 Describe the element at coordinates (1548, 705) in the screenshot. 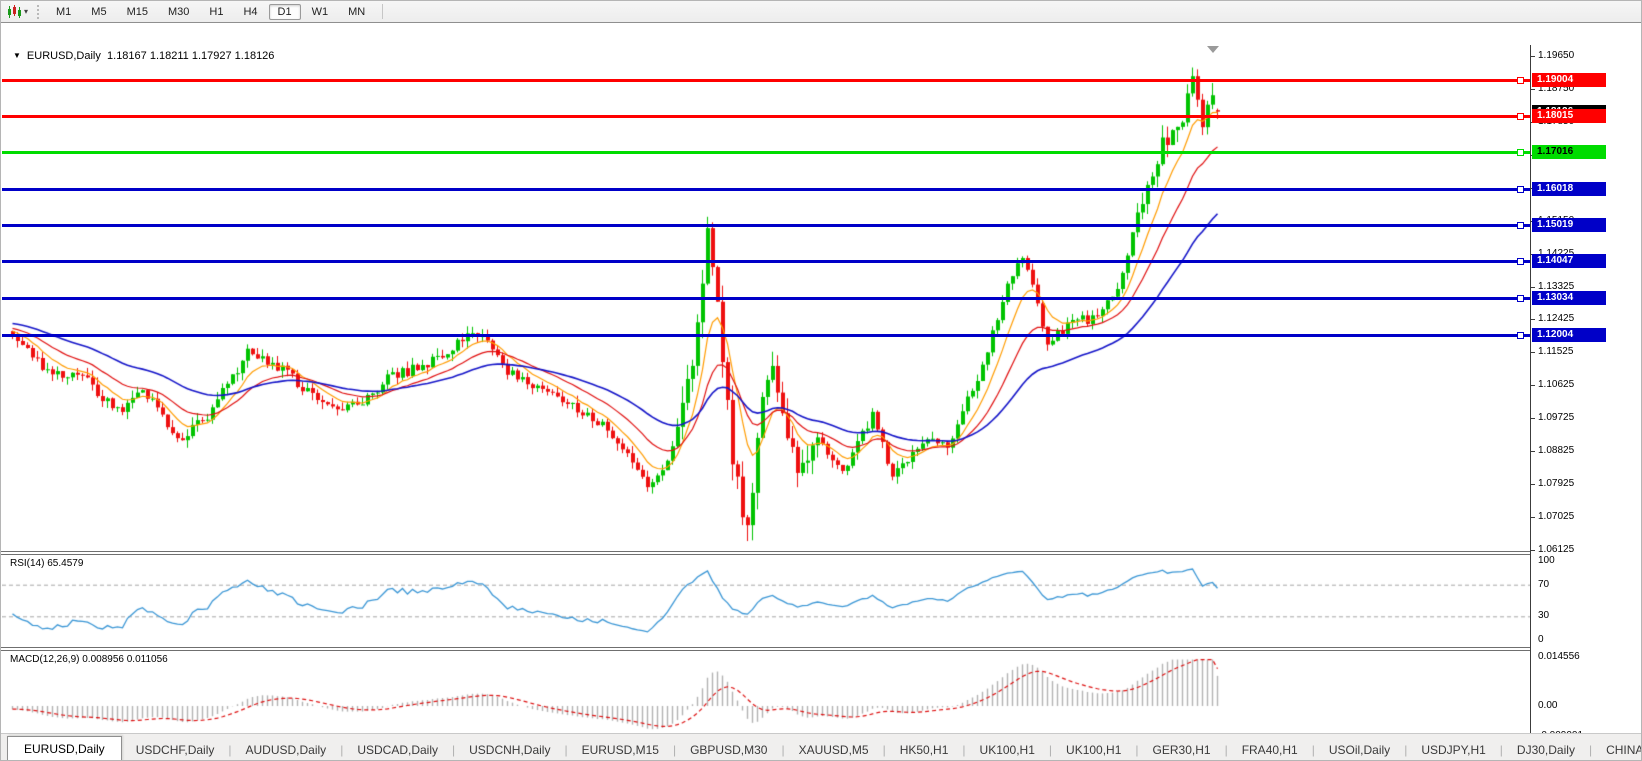

I see `macd-axis-label: 0.00` at that location.